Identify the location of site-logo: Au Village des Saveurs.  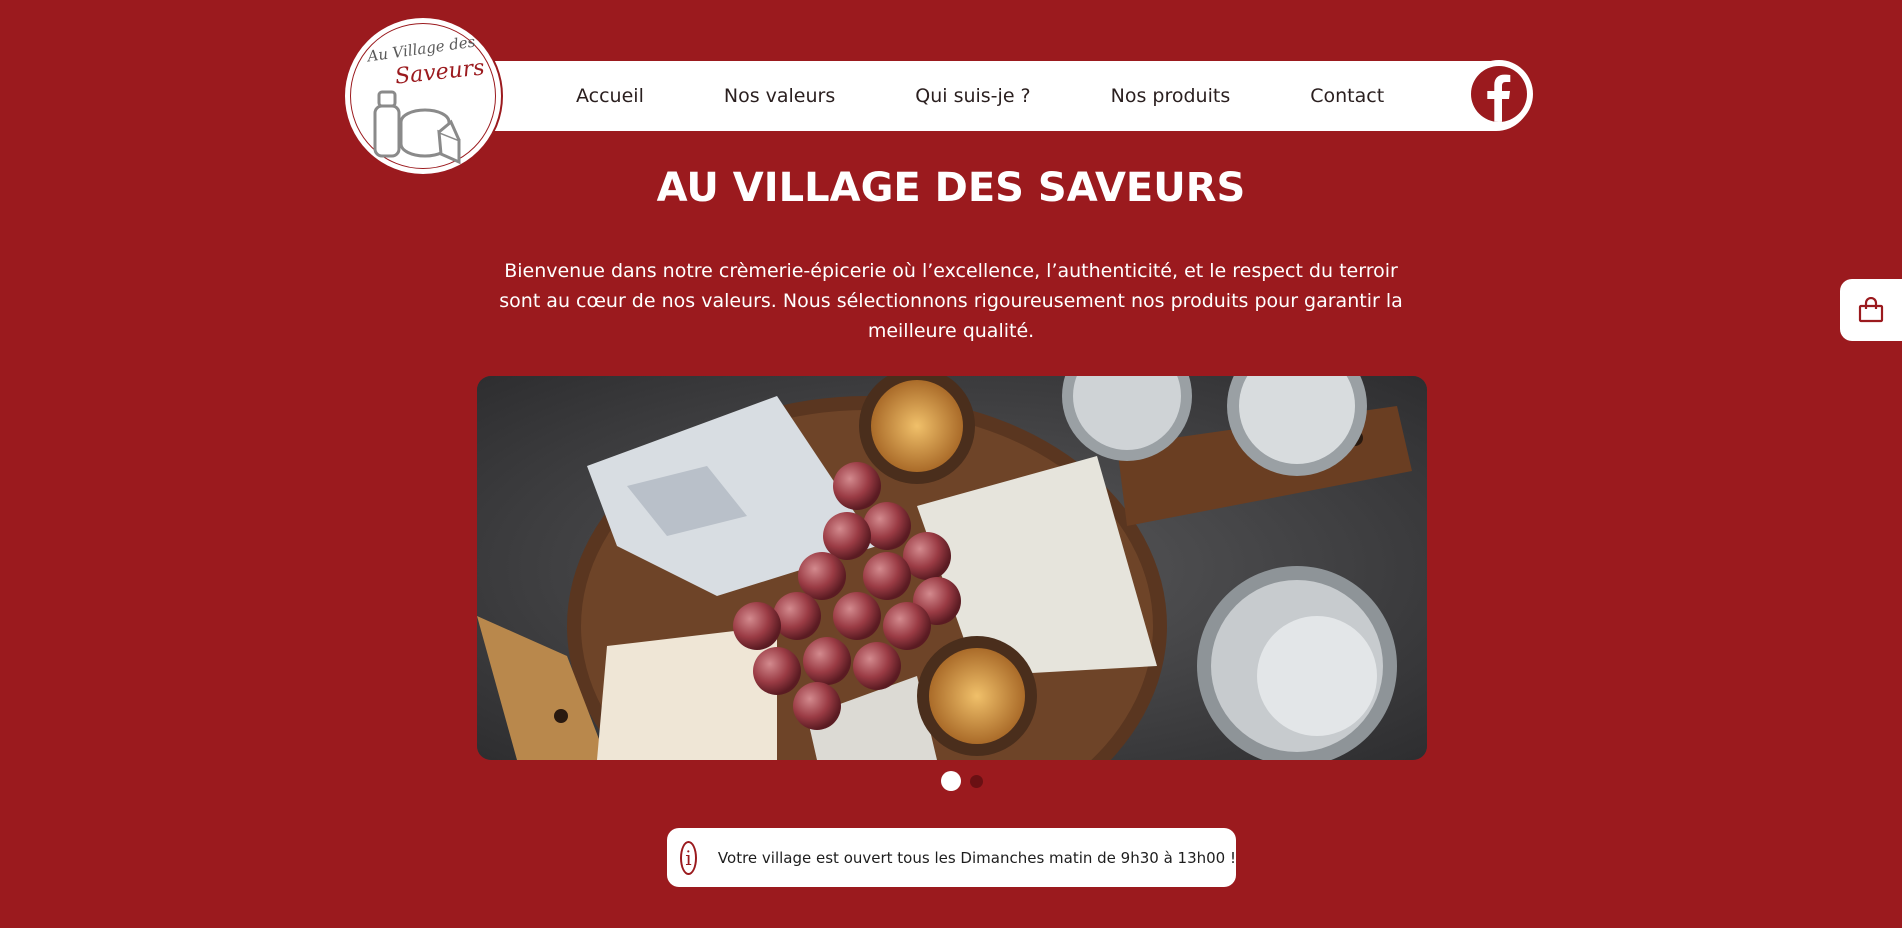
(423, 96).